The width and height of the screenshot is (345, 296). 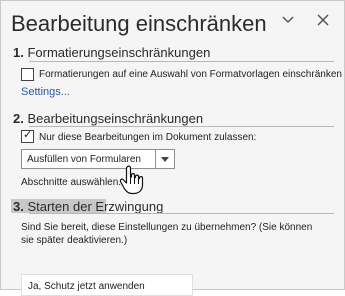 I want to click on checkmark-icon: ✓, so click(x=28, y=135).